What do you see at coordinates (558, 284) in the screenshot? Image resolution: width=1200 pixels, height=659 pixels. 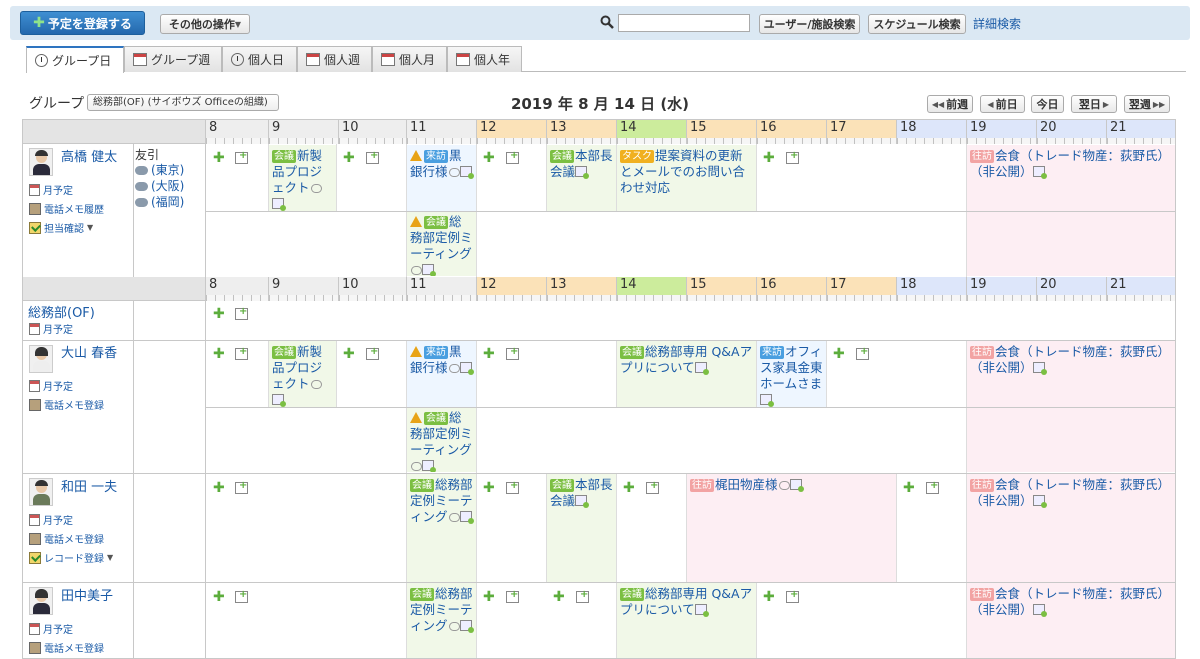 I see `hour-label: 13` at bounding box center [558, 284].